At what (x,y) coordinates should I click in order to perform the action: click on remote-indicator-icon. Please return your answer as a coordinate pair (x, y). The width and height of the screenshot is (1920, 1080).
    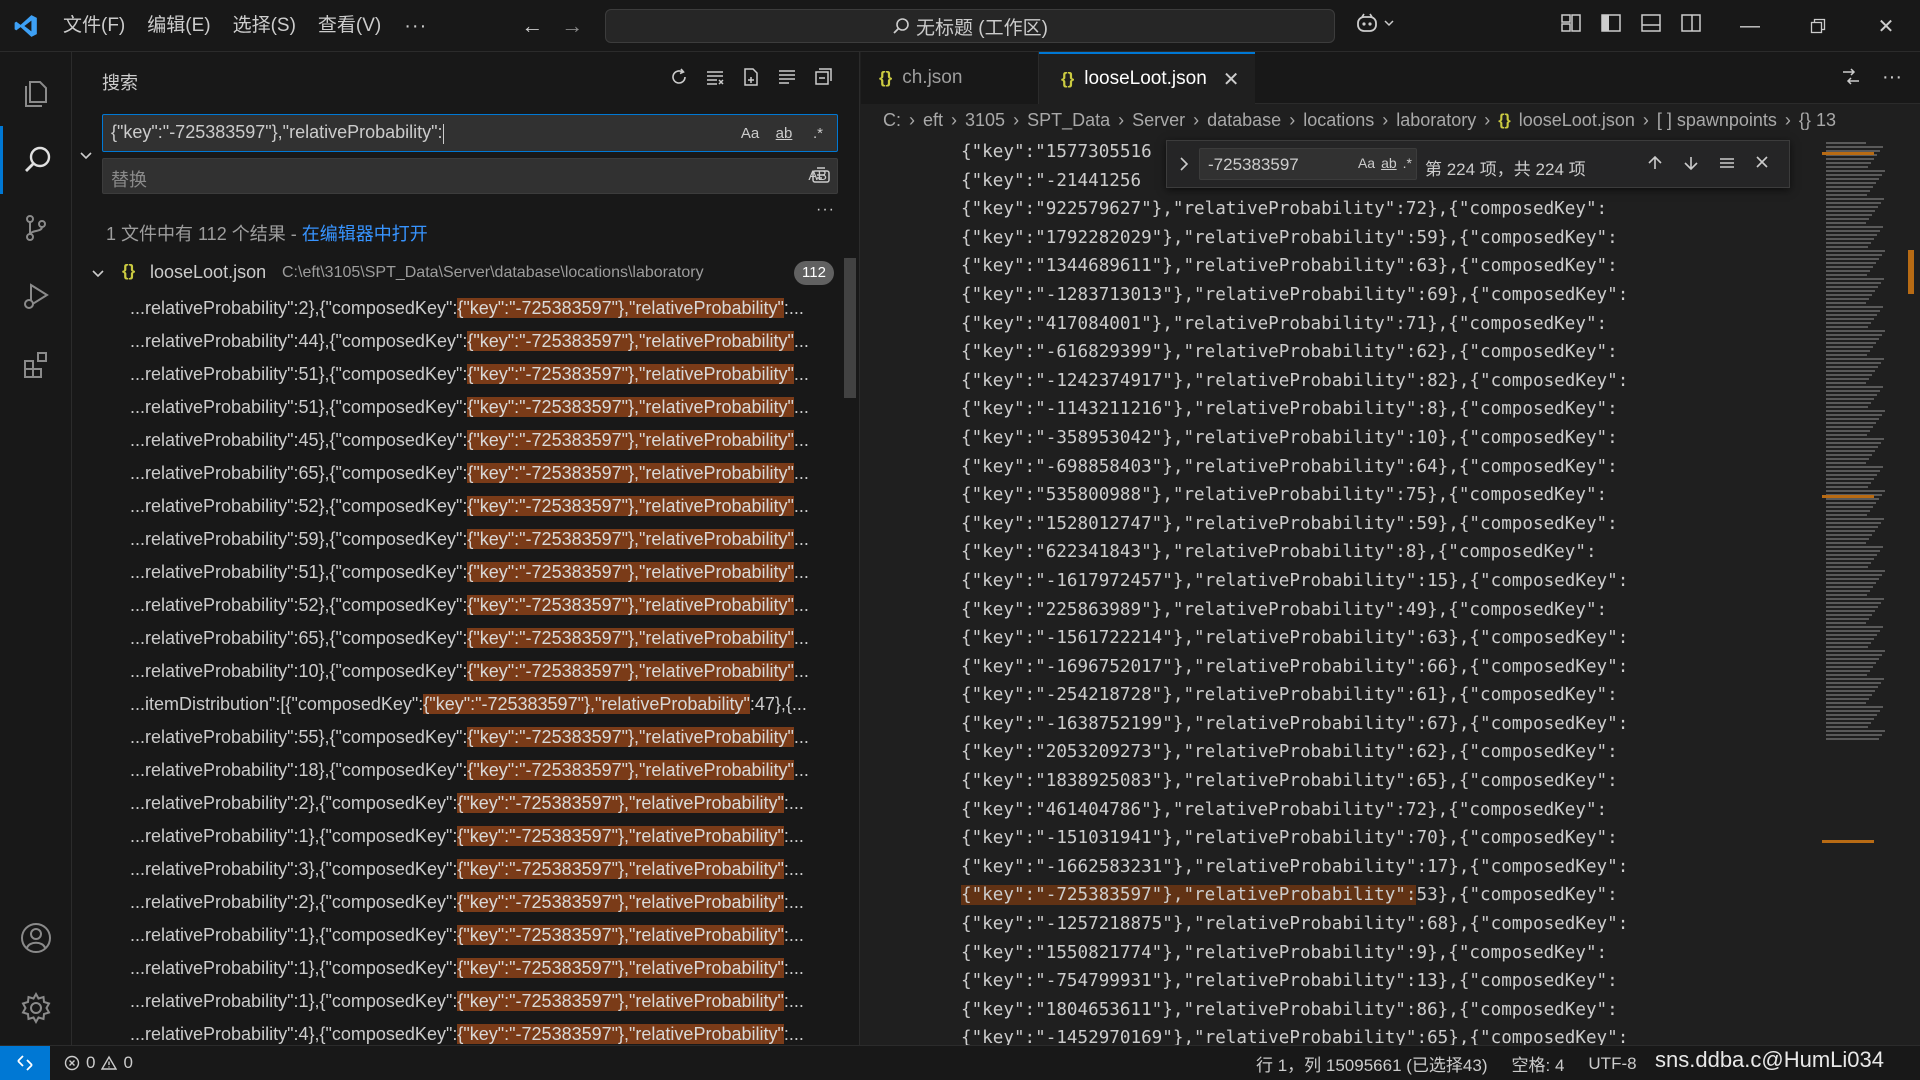
    Looking at the image, I should click on (25, 1062).